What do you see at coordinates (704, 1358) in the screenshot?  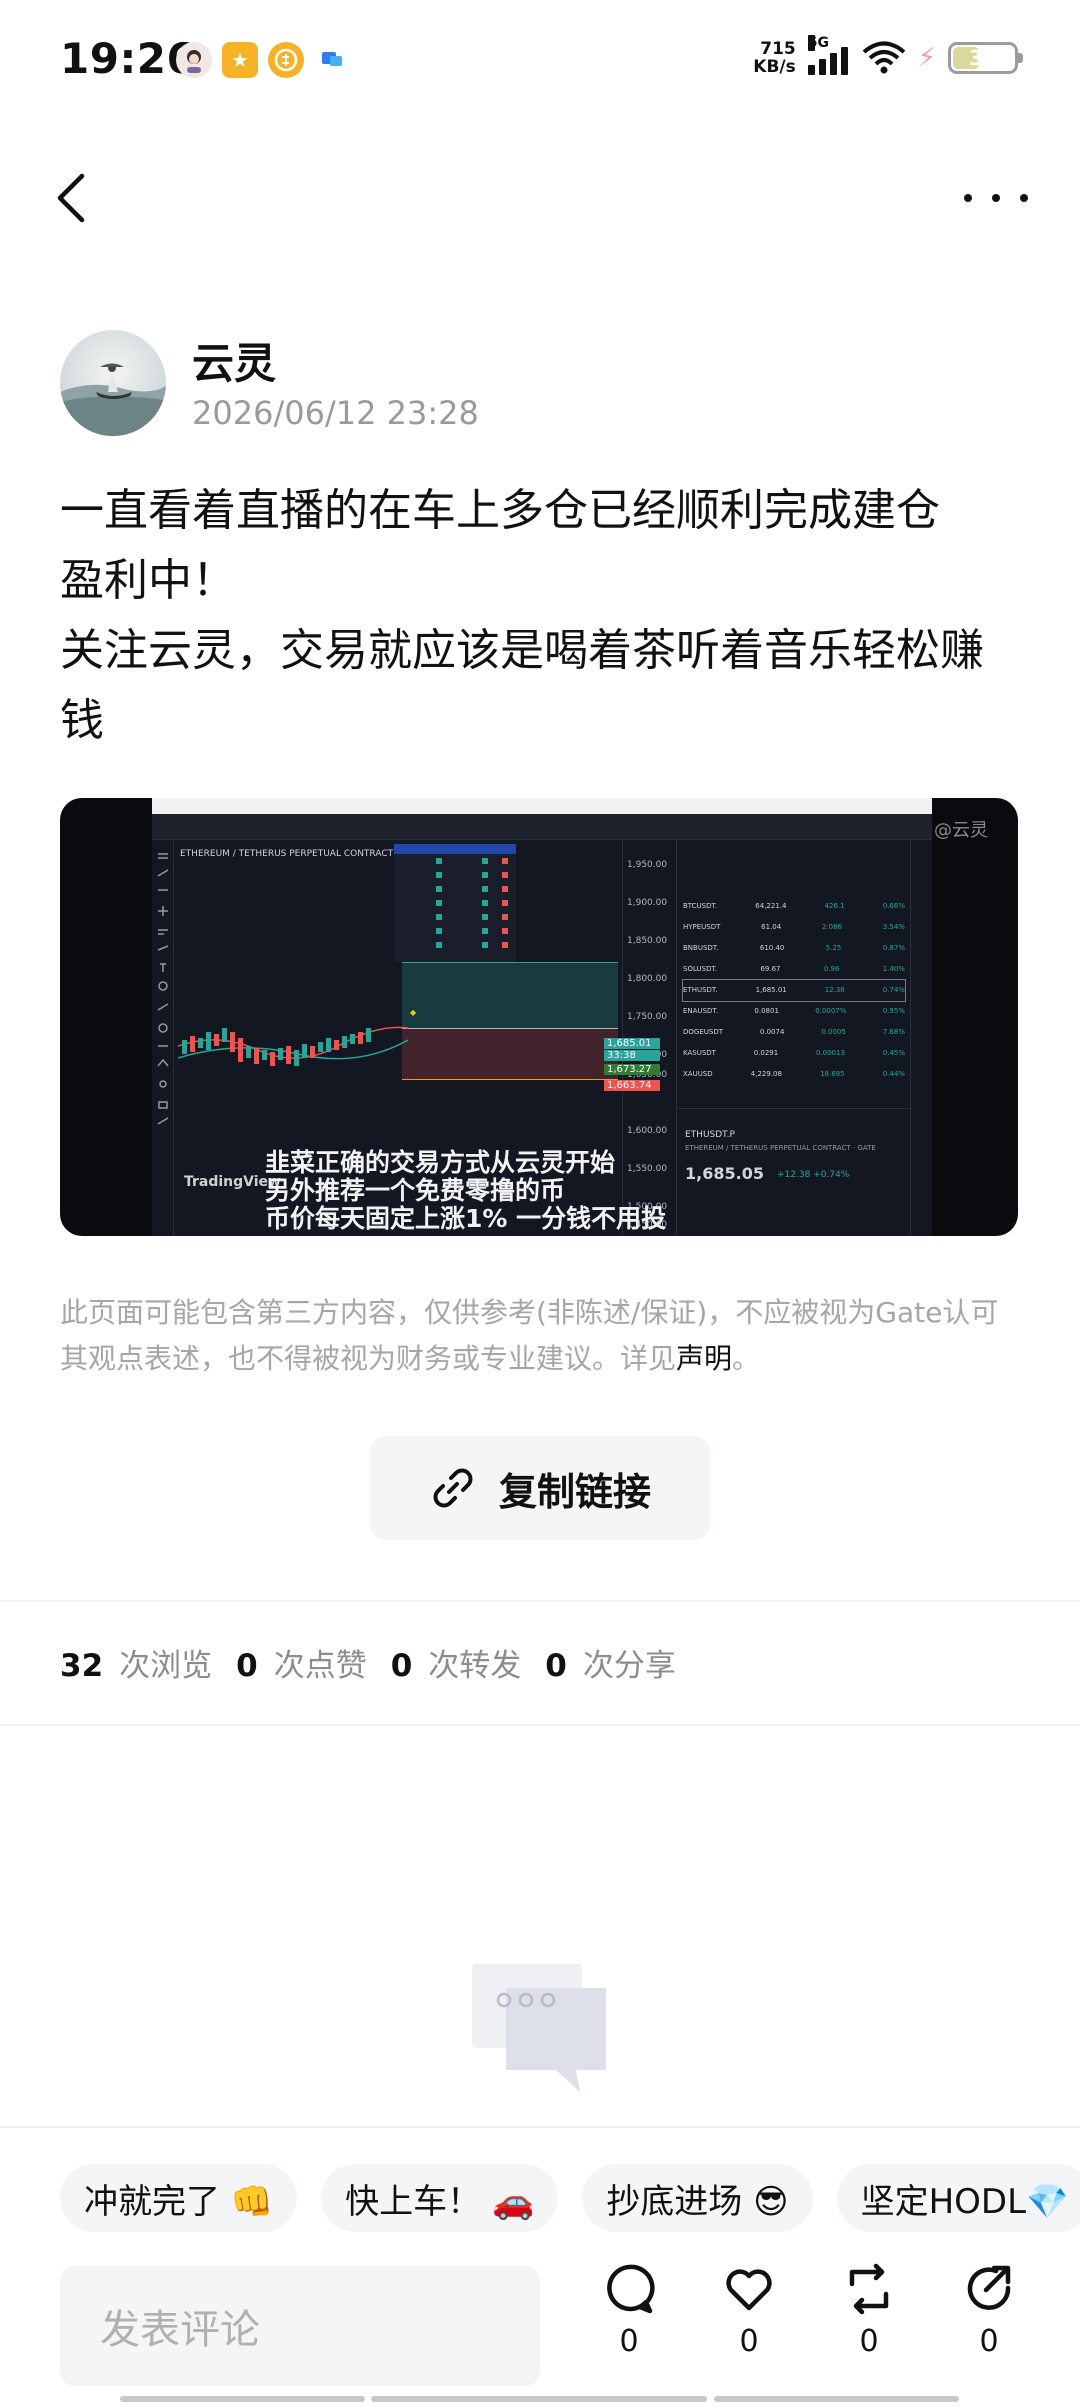 I see `disclaimer-link: 声明` at bounding box center [704, 1358].